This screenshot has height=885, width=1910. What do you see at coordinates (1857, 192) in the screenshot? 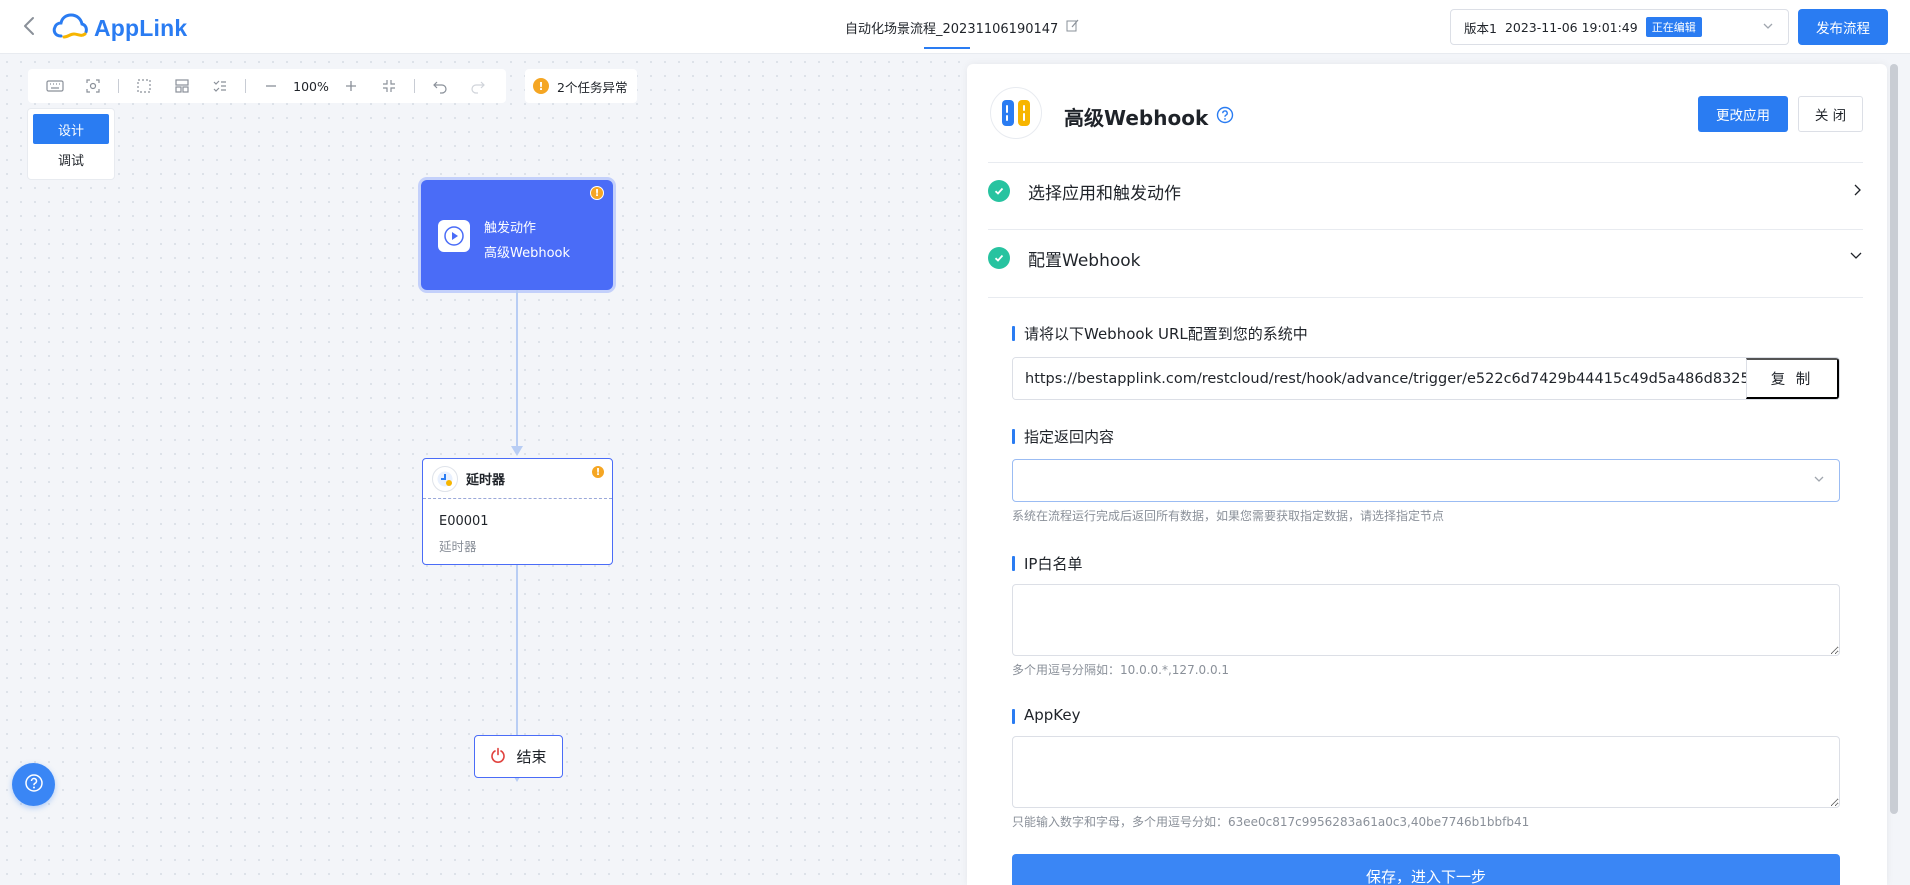
I see `chevron-right-icon` at bounding box center [1857, 192].